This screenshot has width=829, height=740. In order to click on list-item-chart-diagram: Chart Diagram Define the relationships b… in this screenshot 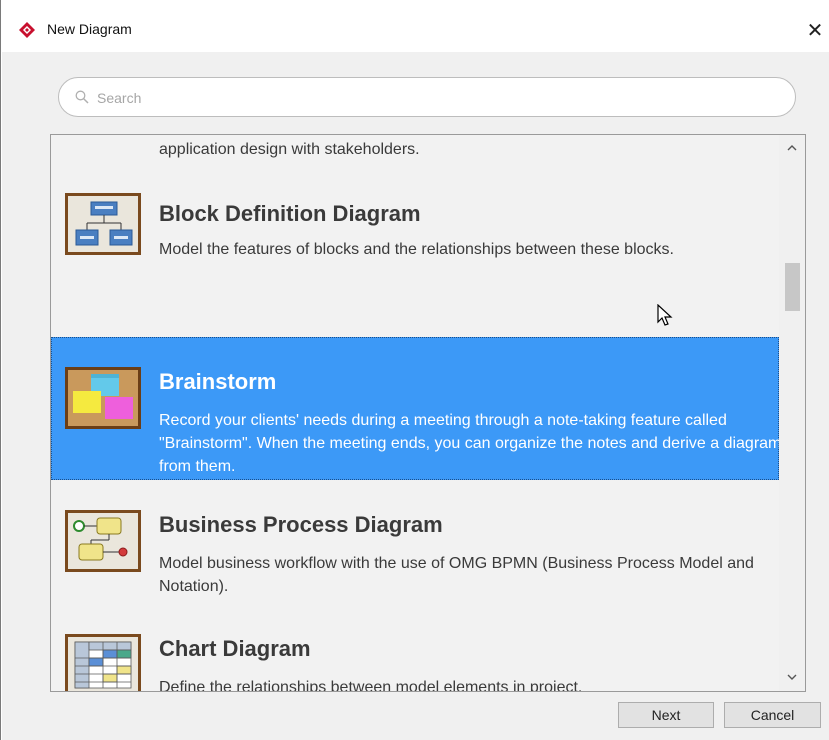, I will do `click(415, 647)`.